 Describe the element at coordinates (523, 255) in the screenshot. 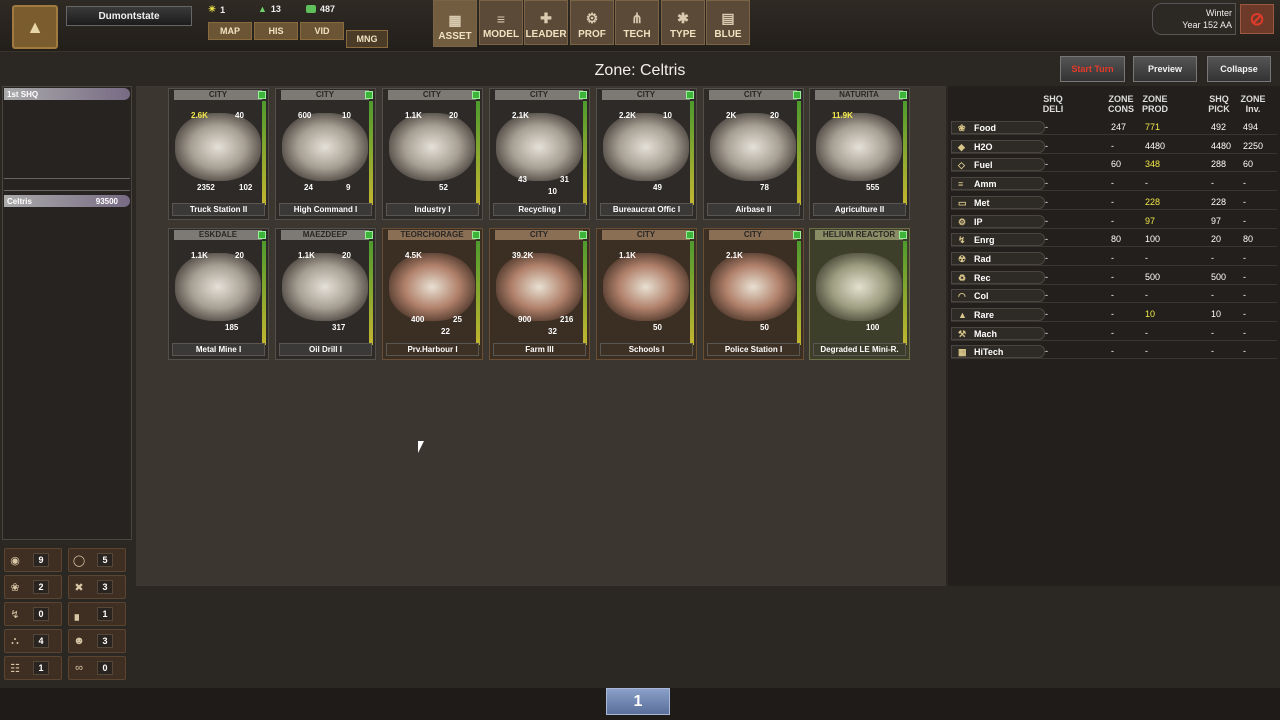

I see `card-value: 39.2K` at that location.